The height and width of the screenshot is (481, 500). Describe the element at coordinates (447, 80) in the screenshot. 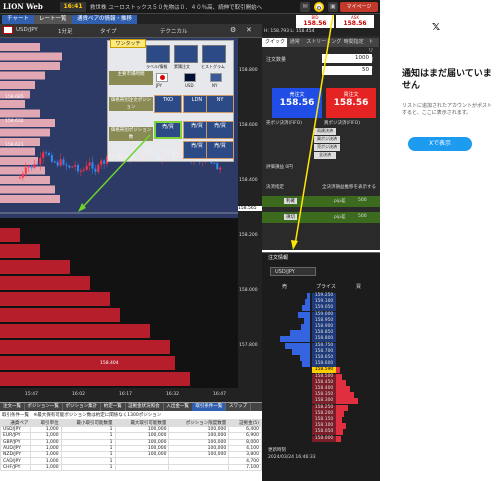

I see `x-empty-title: 通知はまだ届いていません` at that location.